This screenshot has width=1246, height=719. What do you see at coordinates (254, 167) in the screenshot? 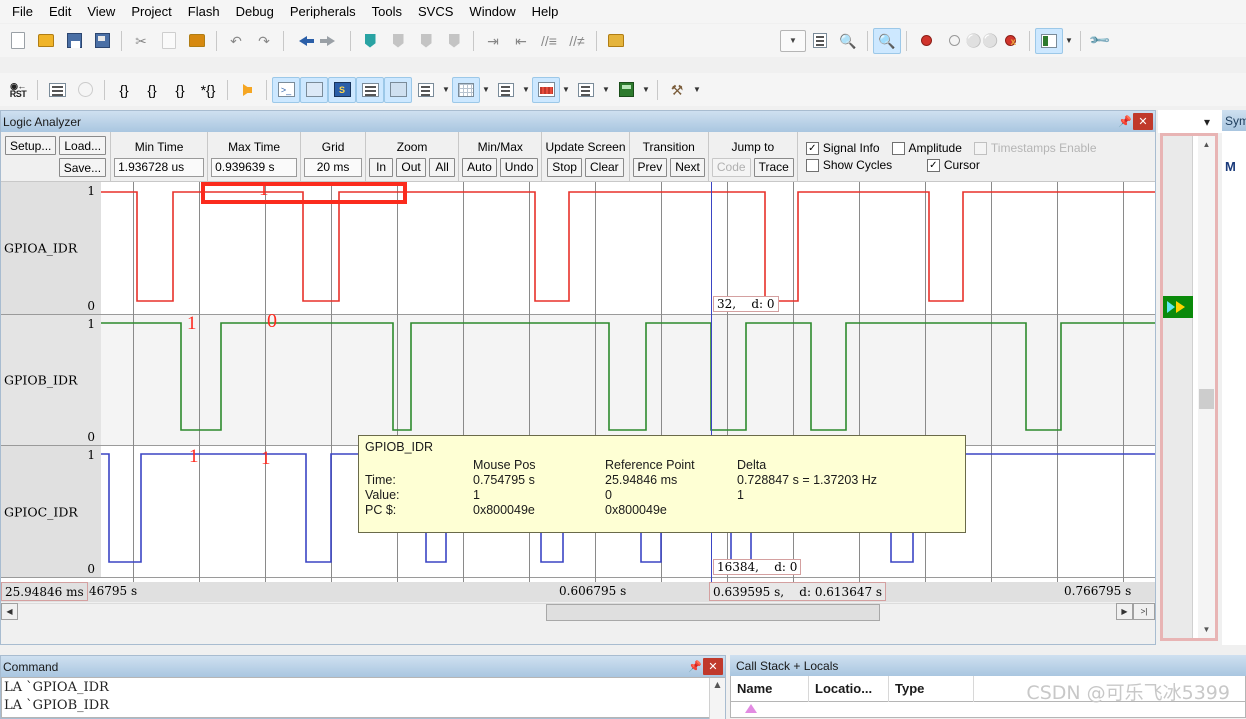
I see `max-time-field: 0.939639 s` at bounding box center [254, 167].